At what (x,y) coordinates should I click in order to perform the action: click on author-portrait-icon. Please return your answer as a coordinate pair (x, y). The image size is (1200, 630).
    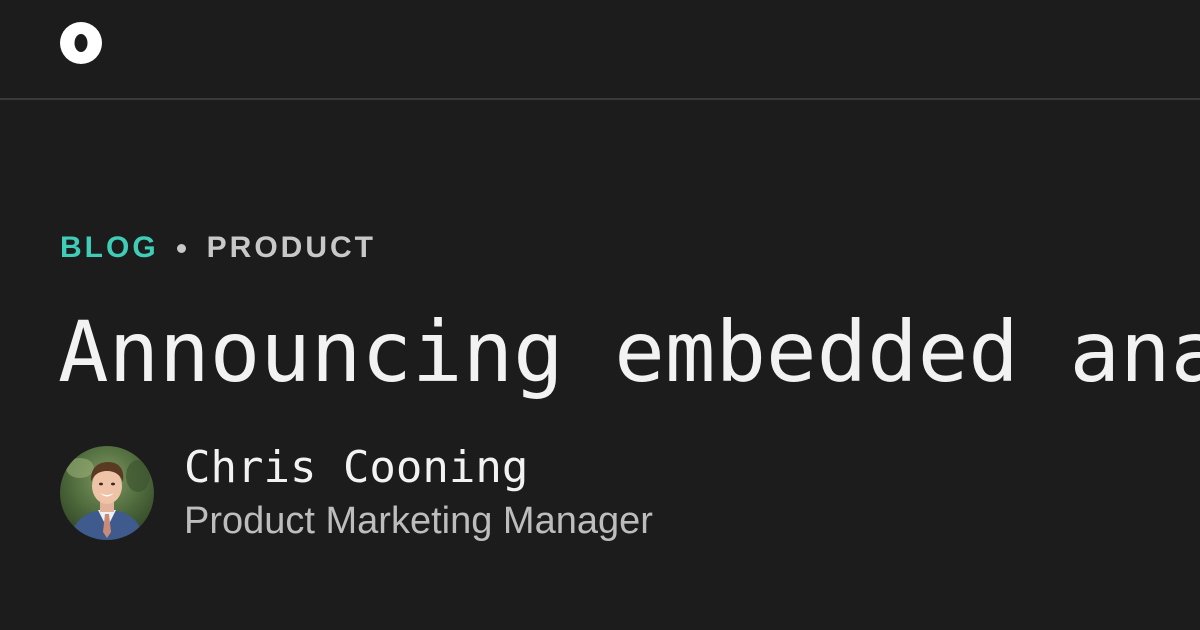
    Looking at the image, I should click on (107, 493).